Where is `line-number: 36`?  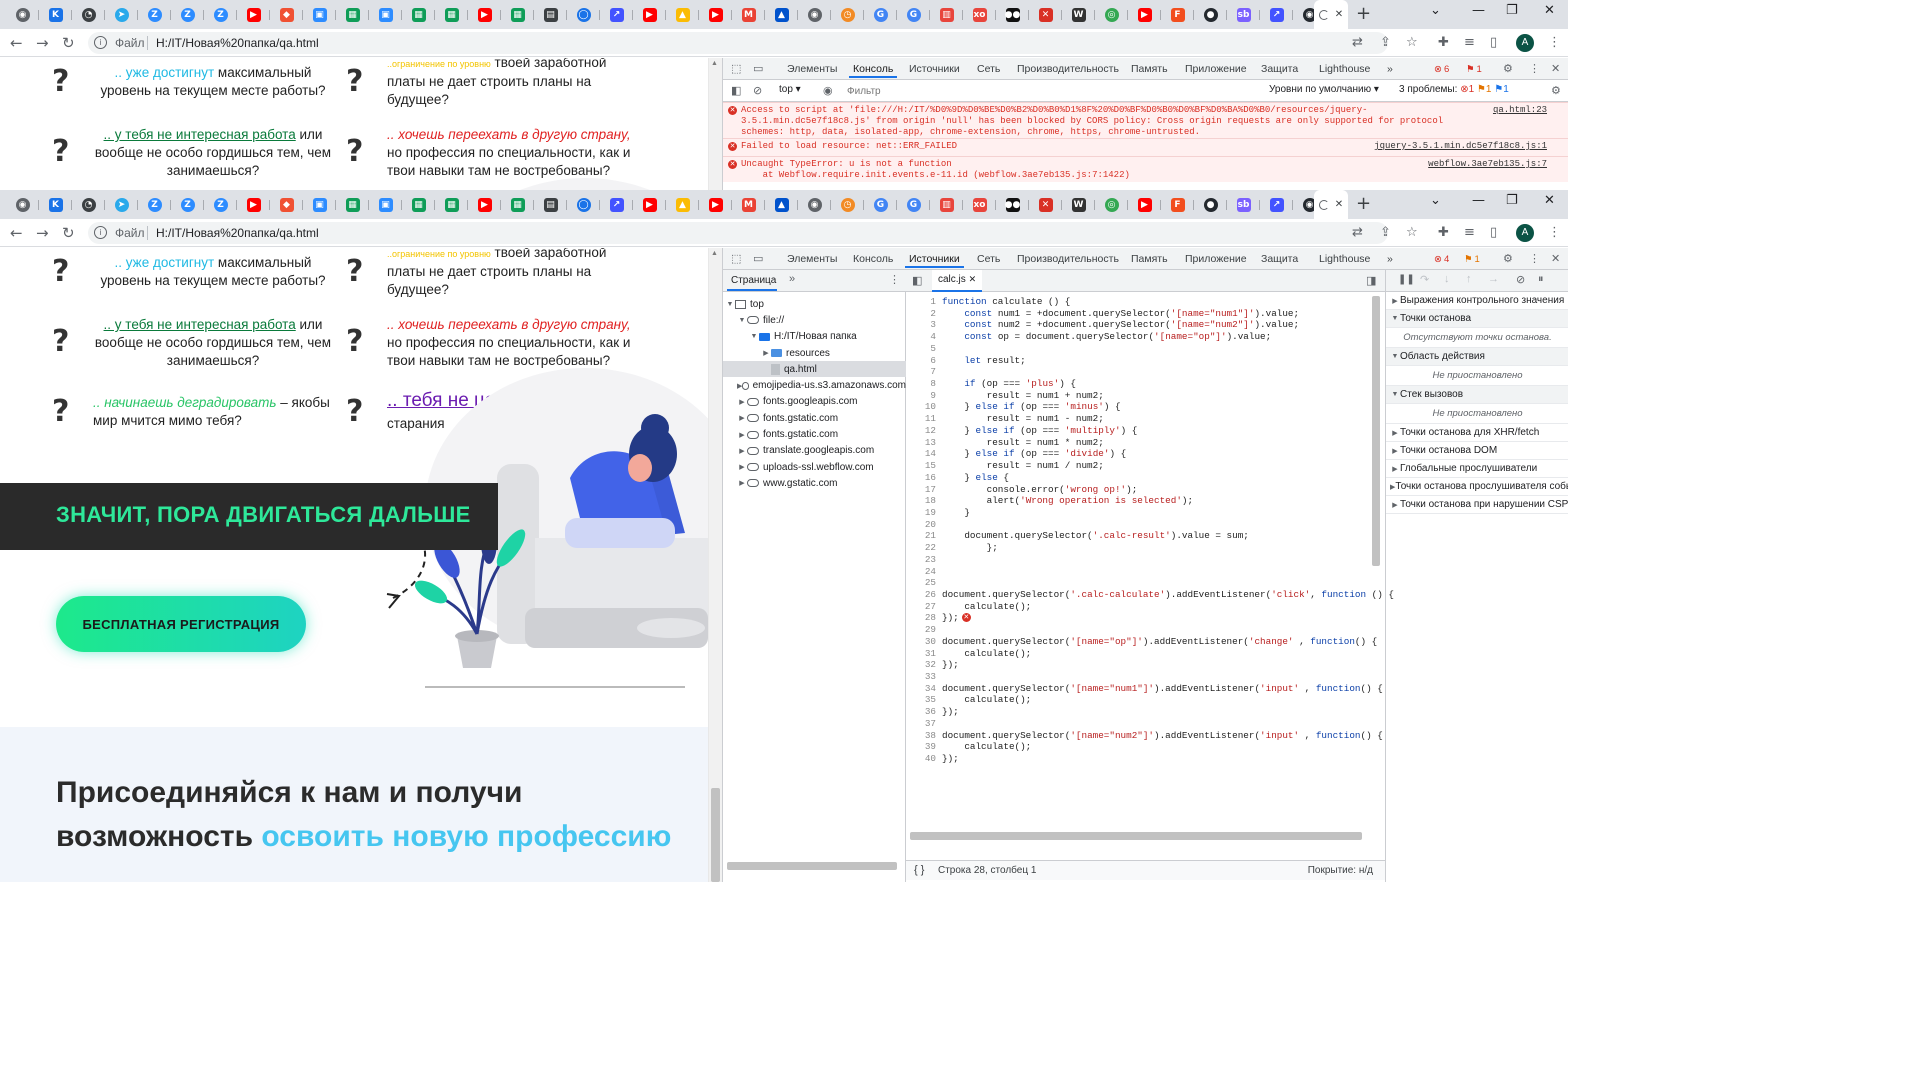
line-number: 36 is located at coordinates (921, 712).